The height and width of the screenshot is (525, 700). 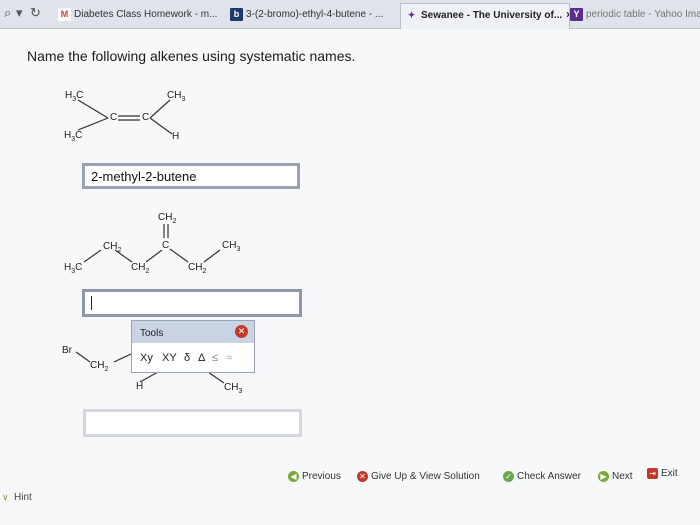 I want to click on answer-1-input, so click(x=191, y=176).